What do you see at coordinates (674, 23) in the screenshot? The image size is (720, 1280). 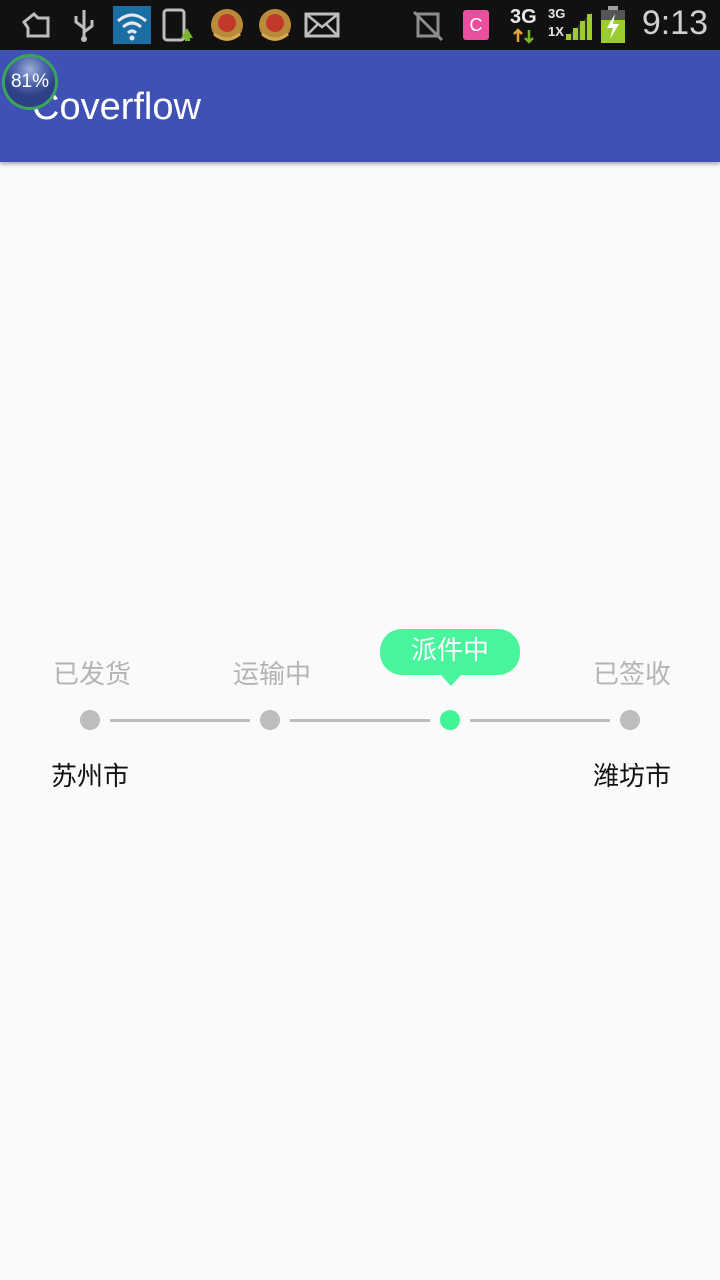 I see `status-time: 9:13` at bounding box center [674, 23].